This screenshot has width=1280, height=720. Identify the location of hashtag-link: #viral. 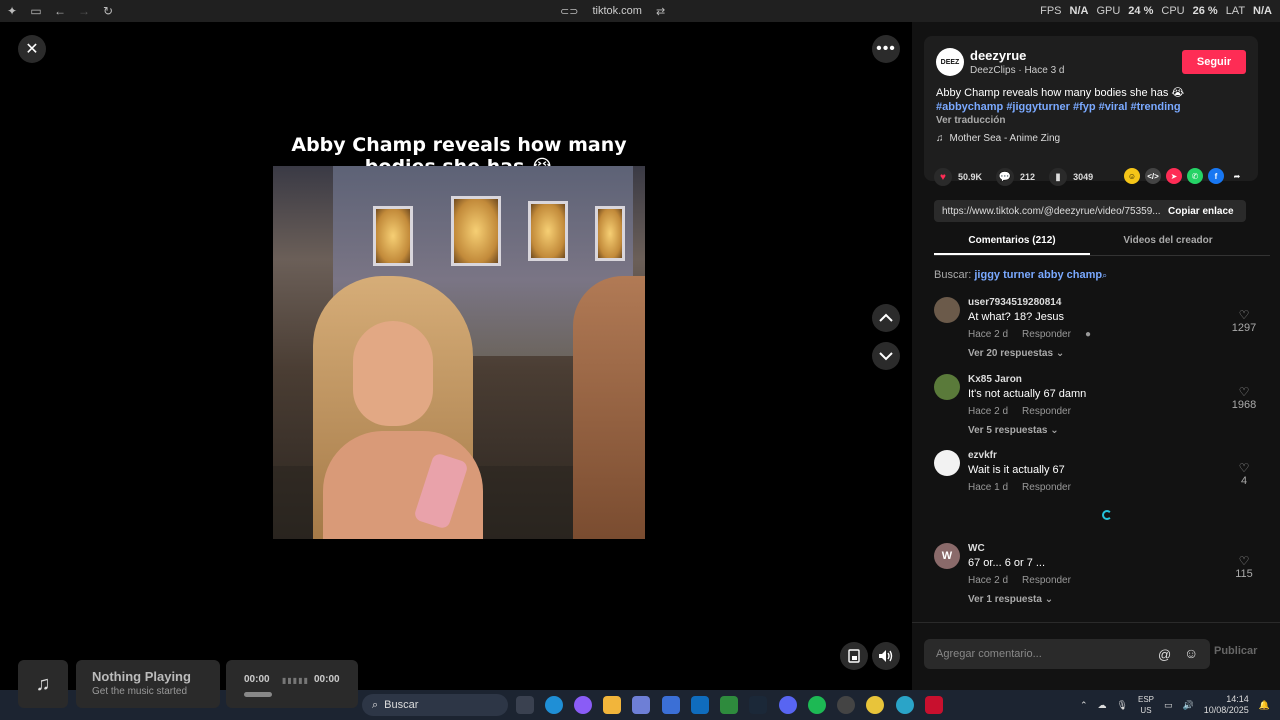
(1113, 107).